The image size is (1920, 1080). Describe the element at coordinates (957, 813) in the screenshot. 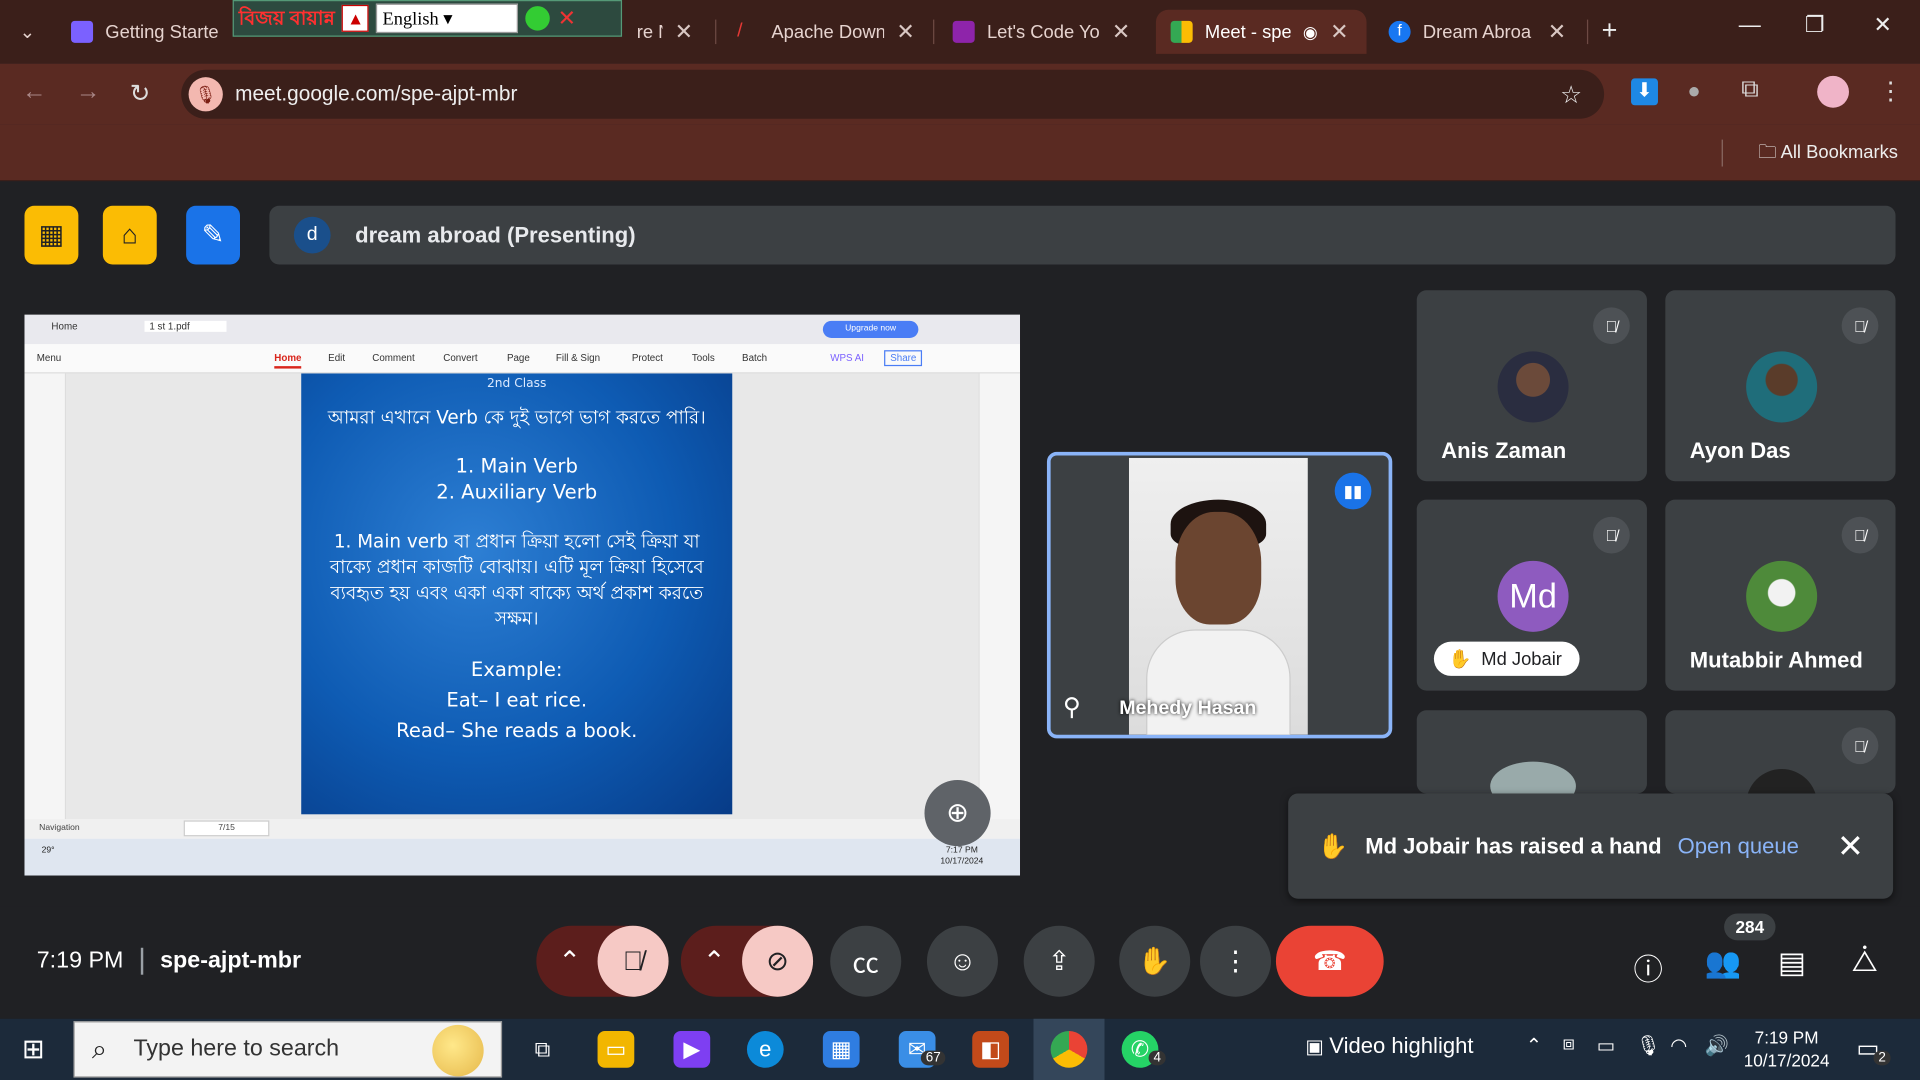

I see `zoom-in-icon: ⊕` at that location.